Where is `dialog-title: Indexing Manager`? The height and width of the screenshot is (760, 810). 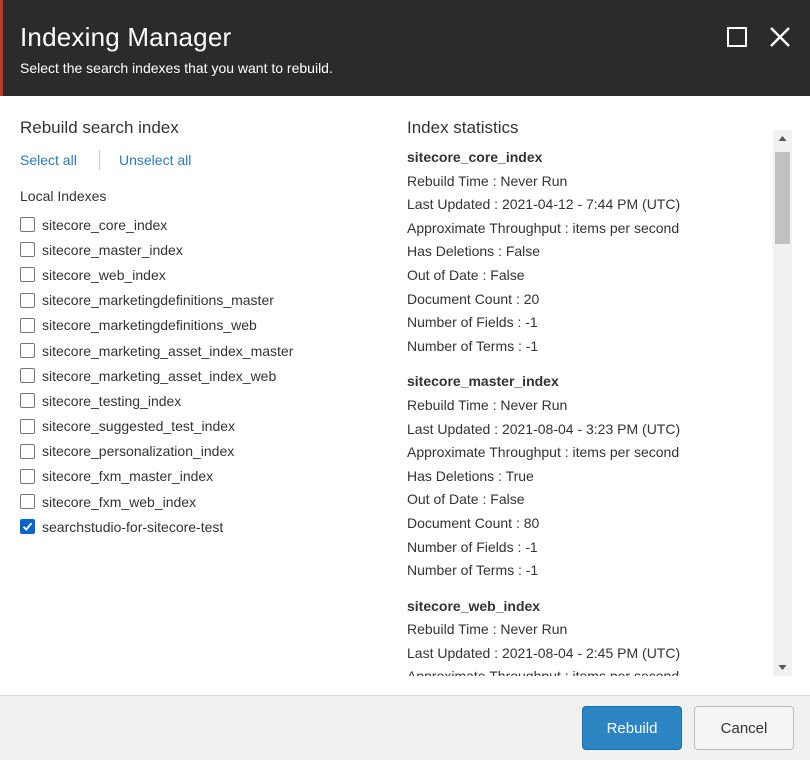
dialog-title: Indexing Manager is located at coordinates (126, 37).